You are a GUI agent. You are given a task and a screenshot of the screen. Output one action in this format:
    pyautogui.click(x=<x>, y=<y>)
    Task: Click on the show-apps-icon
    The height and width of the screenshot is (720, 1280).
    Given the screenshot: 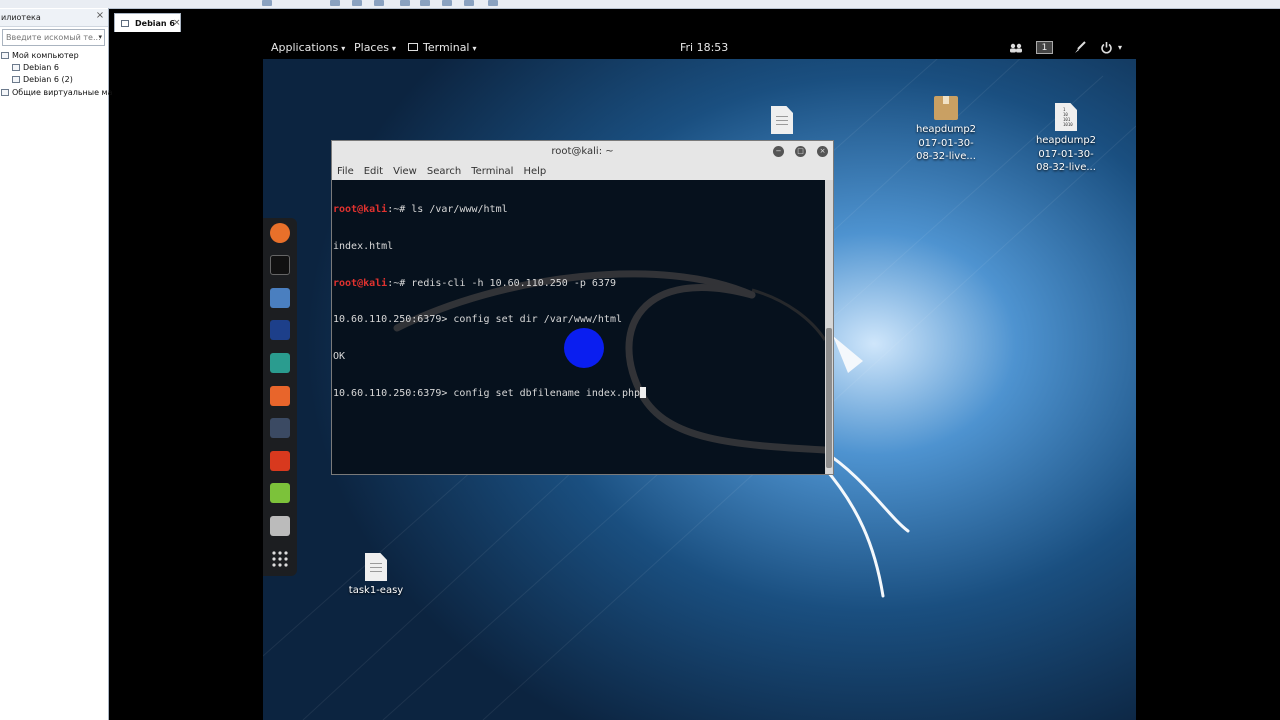 What is the action you would take?
    pyautogui.click(x=280, y=559)
    